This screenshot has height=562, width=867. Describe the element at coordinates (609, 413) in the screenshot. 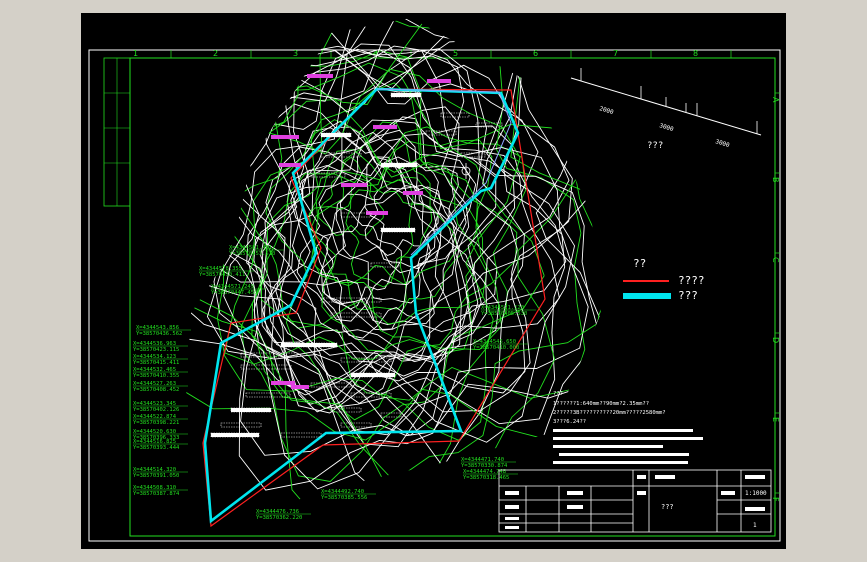

I see `notes-line: 2?????3B??????????20mm?????2580mm?` at that location.